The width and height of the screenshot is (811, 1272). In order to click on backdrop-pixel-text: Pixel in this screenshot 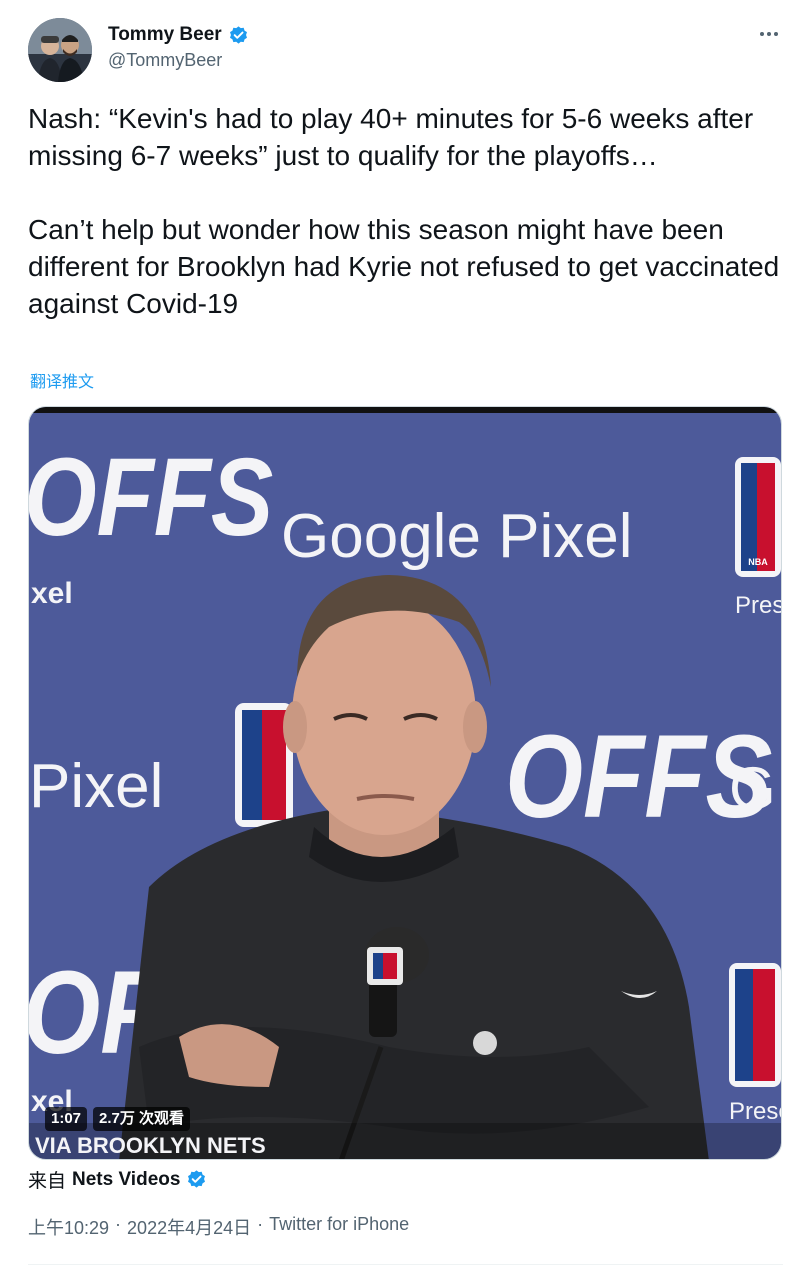, I will do `click(96, 786)`.